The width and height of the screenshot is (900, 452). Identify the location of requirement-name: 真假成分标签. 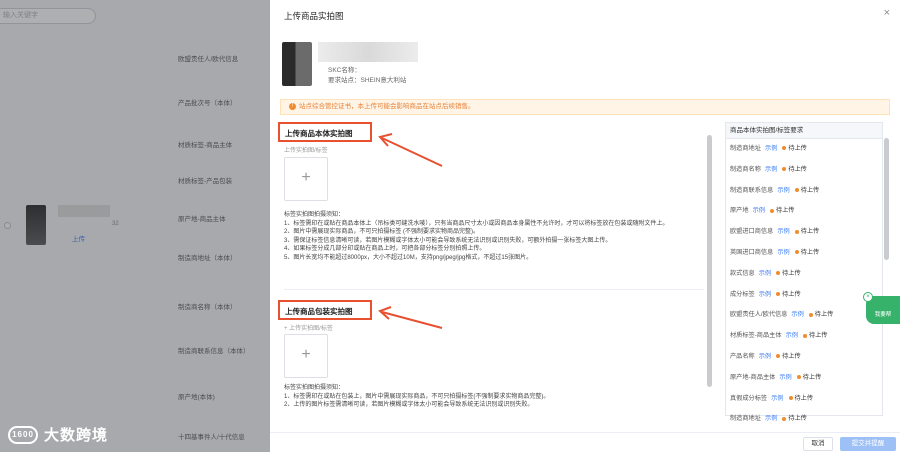
(749, 398).